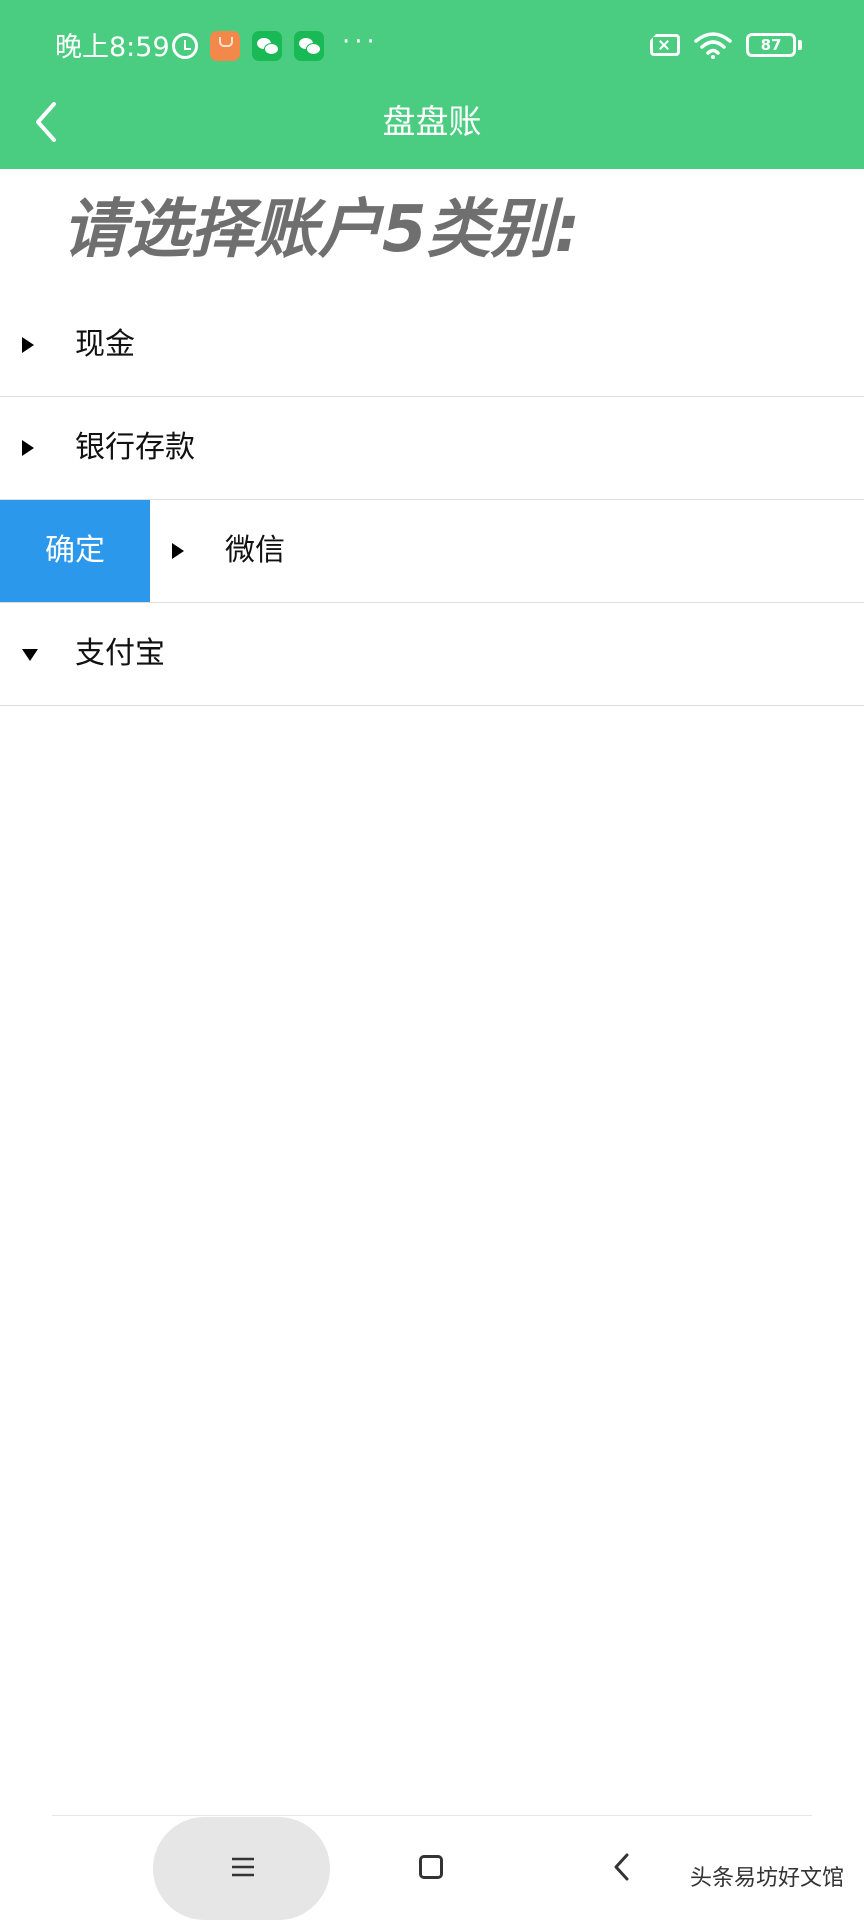 Image resolution: width=864 pixels, height=1920 pixels. What do you see at coordinates (432, 448) in the screenshot?
I see `account-item-bank-deposit: 银行存款` at bounding box center [432, 448].